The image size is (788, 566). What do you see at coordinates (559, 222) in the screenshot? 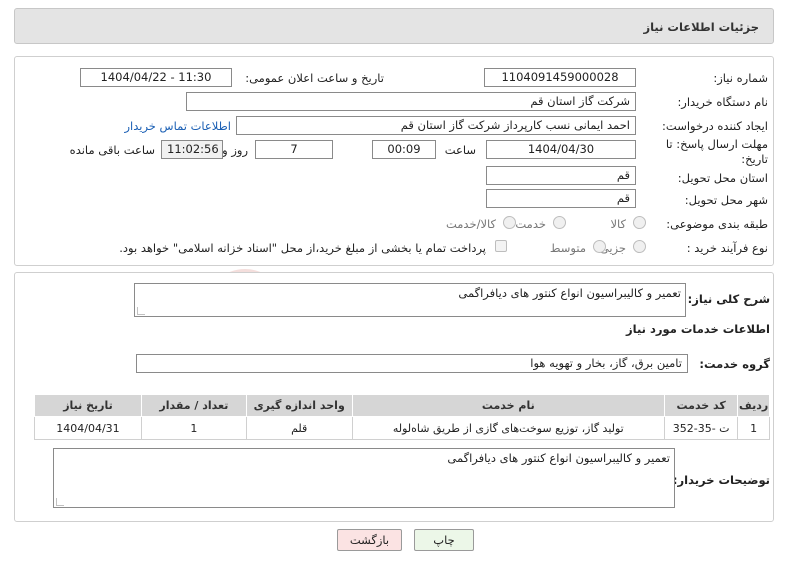
I see `category-radio-service` at bounding box center [559, 222].